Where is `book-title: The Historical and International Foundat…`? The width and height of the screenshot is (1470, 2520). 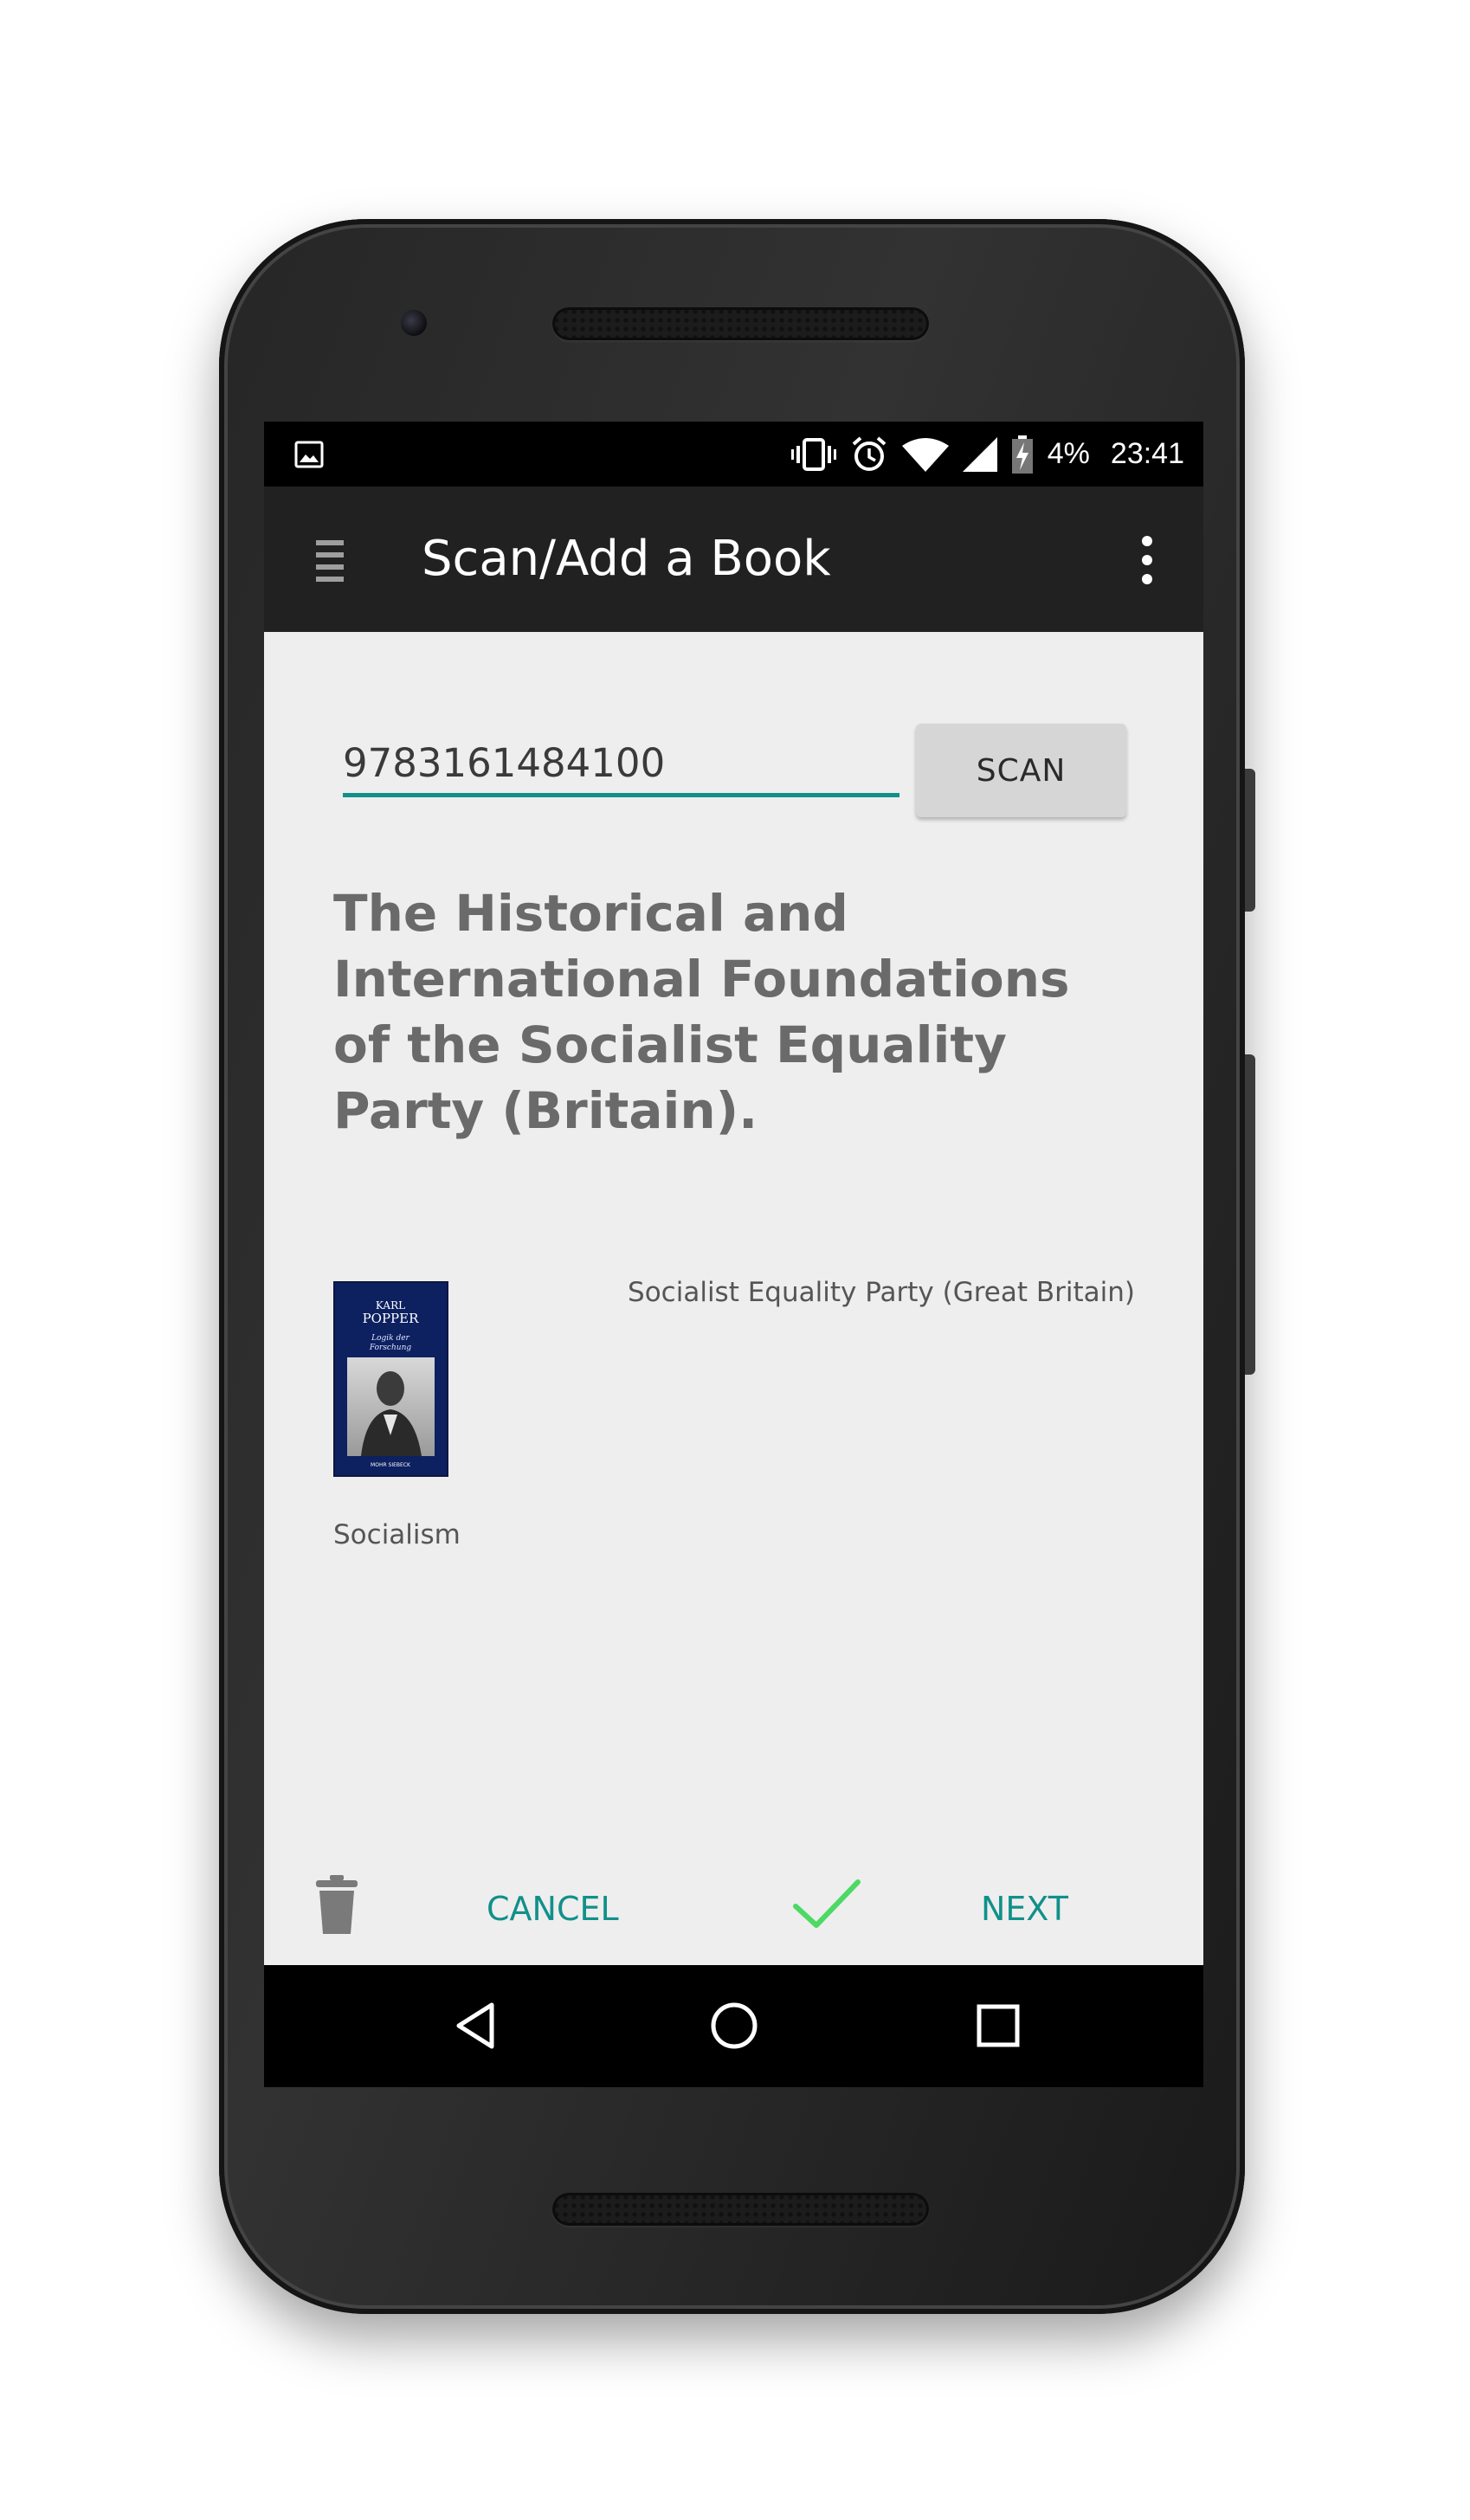
book-title: The Historical and International Foundat… is located at coordinates (702, 1012).